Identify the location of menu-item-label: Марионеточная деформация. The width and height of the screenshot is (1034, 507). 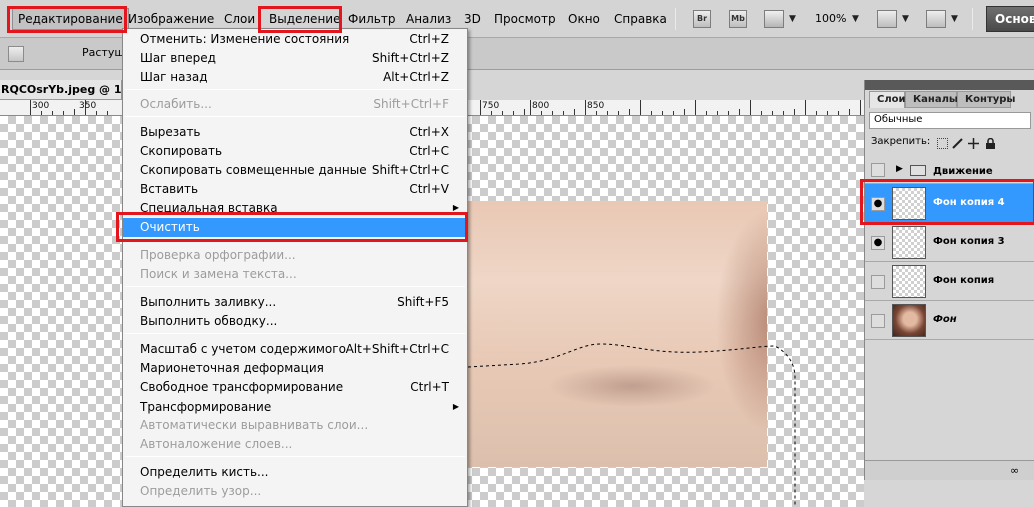
(232, 368).